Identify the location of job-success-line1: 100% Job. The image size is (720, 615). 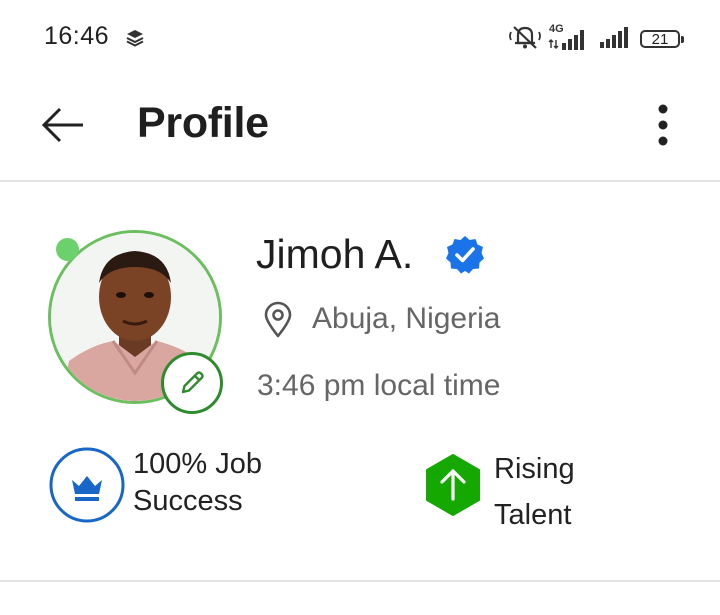
(197, 464).